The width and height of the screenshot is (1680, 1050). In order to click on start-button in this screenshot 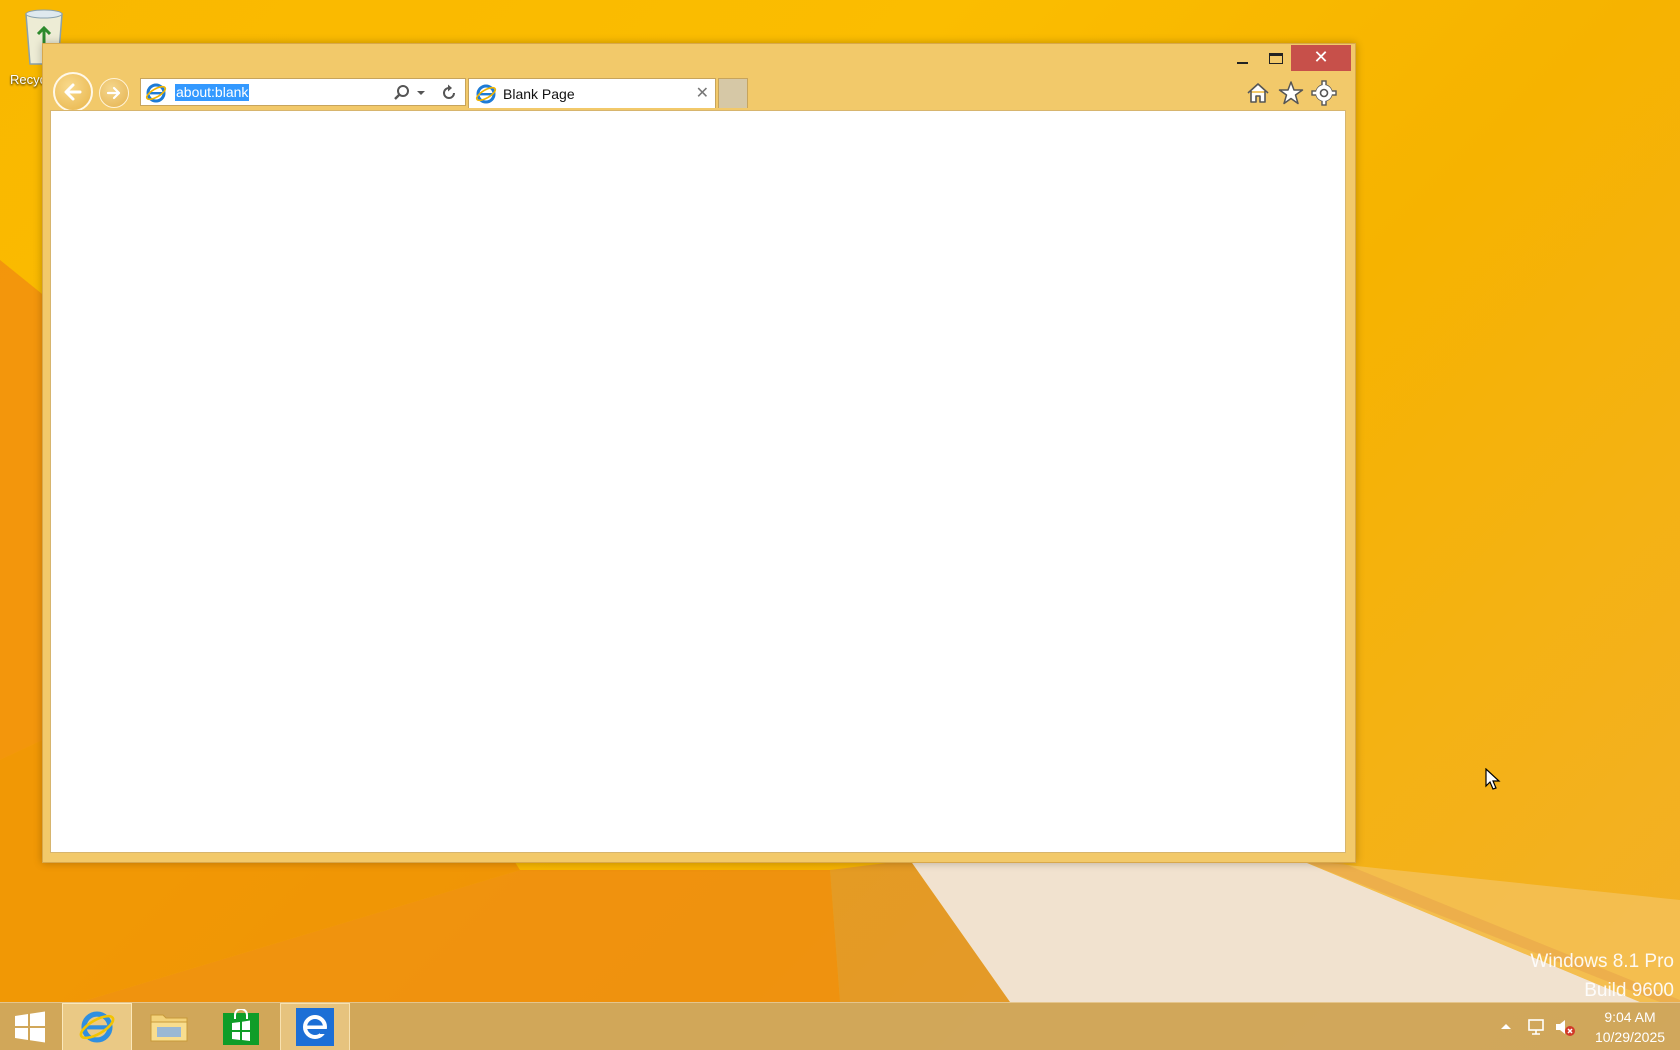, I will do `click(30, 1026)`.